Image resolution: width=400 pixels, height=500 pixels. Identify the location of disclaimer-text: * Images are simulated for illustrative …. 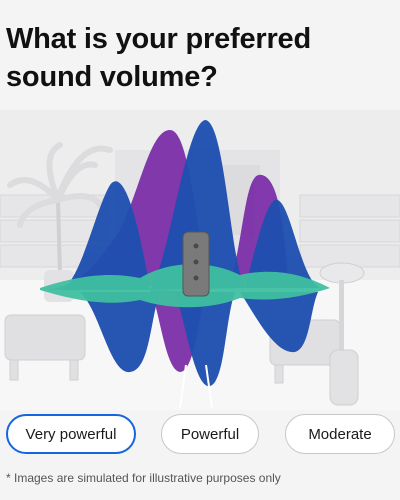
(143, 478).